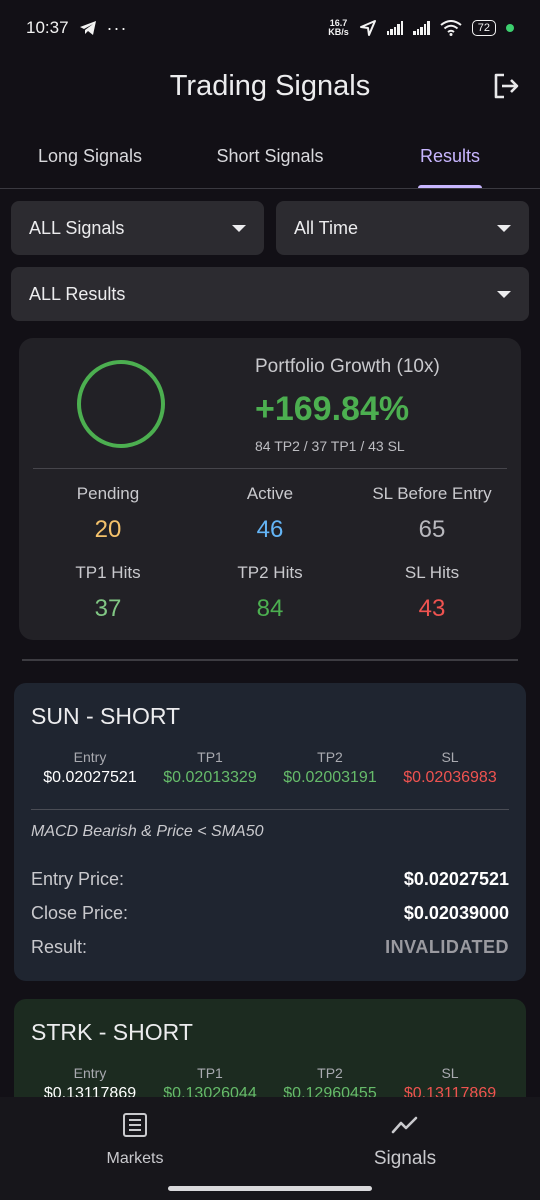 Image resolution: width=540 pixels, height=1200 pixels. What do you see at coordinates (432, 514) in the screenshot?
I see `stat-sl-before-entry: SL Before Entry 65` at bounding box center [432, 514].